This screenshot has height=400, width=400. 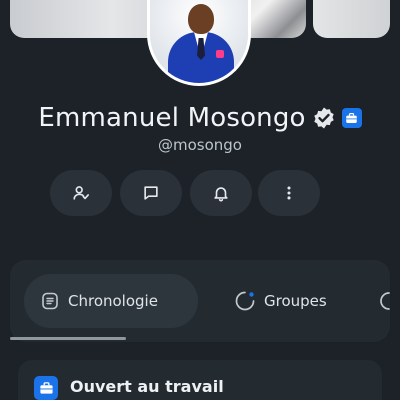 What do you see at coordinates (147, 386) in the screenshot?
I see `open-to-work-title: Ouvert au travail` at bounding box center [147, 386].